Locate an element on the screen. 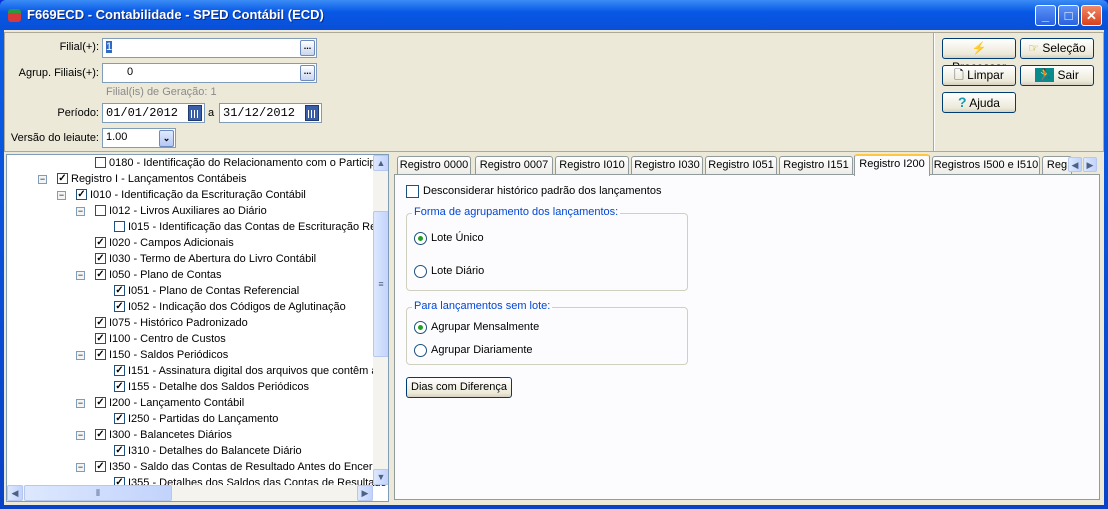  tab-registro-i030: Registro I030 is located at coordinates (667, 165).